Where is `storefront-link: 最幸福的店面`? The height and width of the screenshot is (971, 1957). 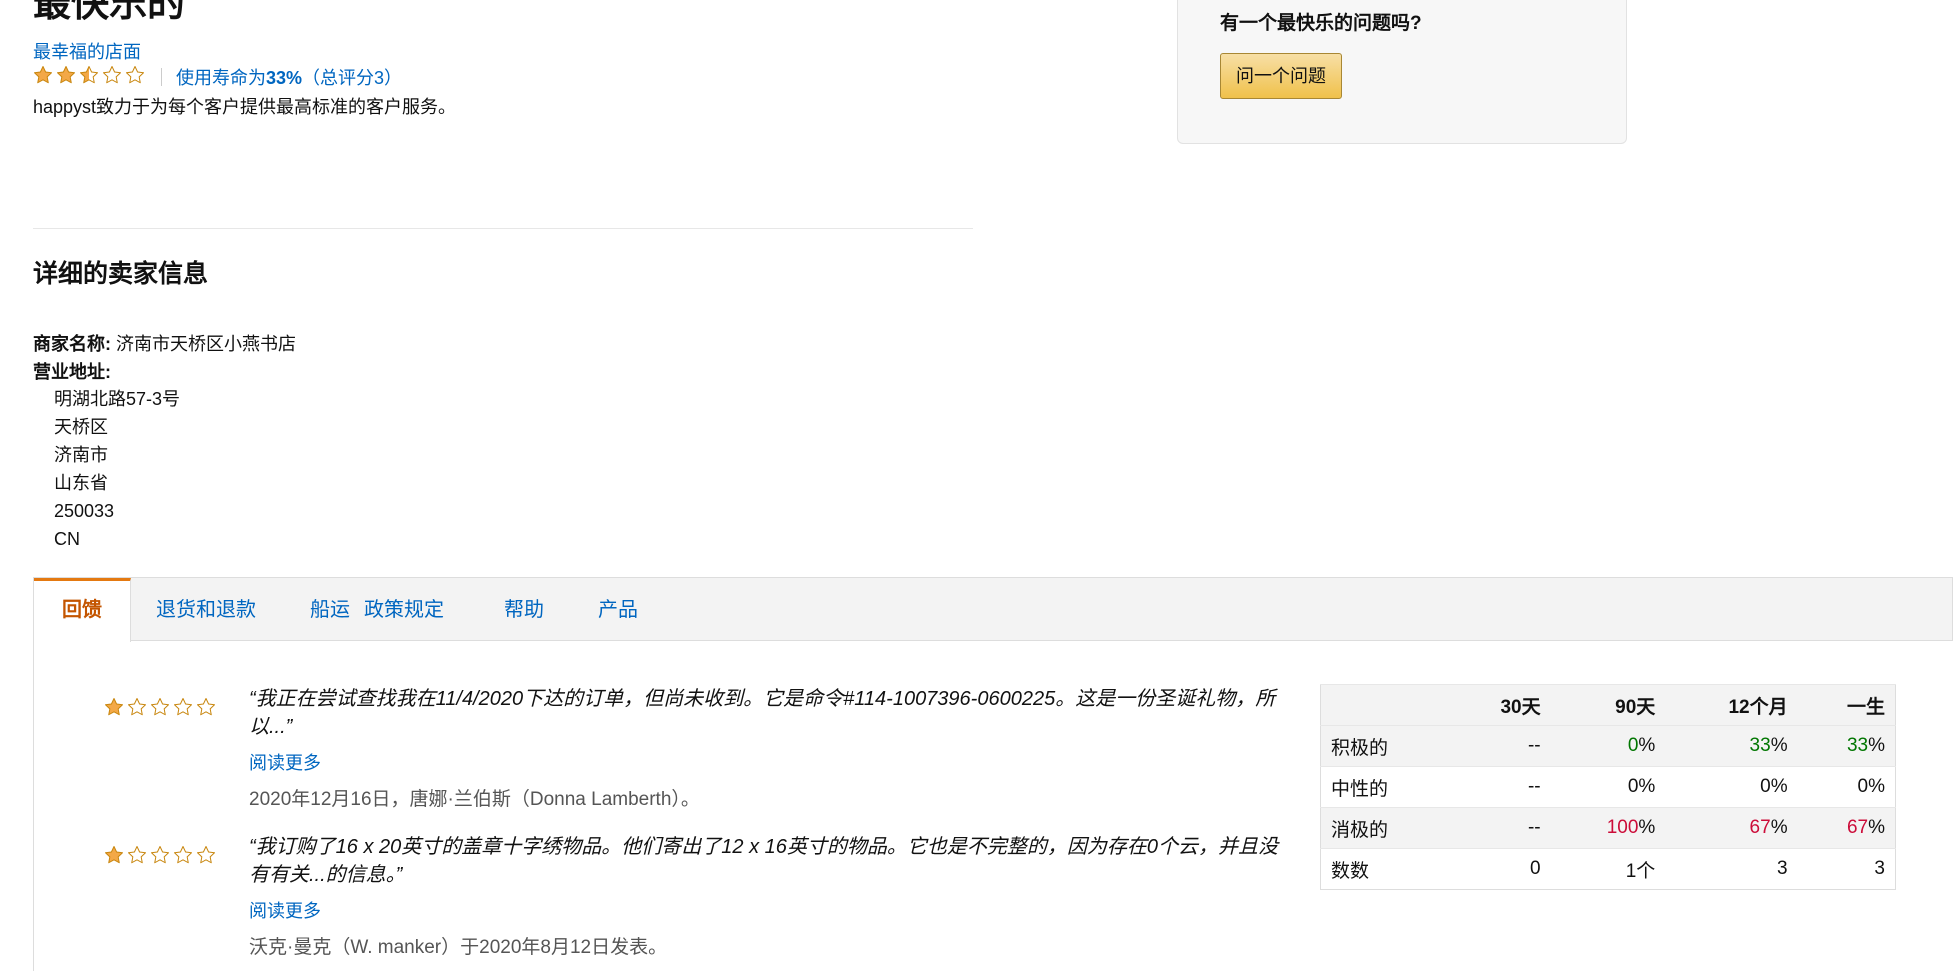
storefront-link: 最幸福的店面 is located at coordinates (87, 51).